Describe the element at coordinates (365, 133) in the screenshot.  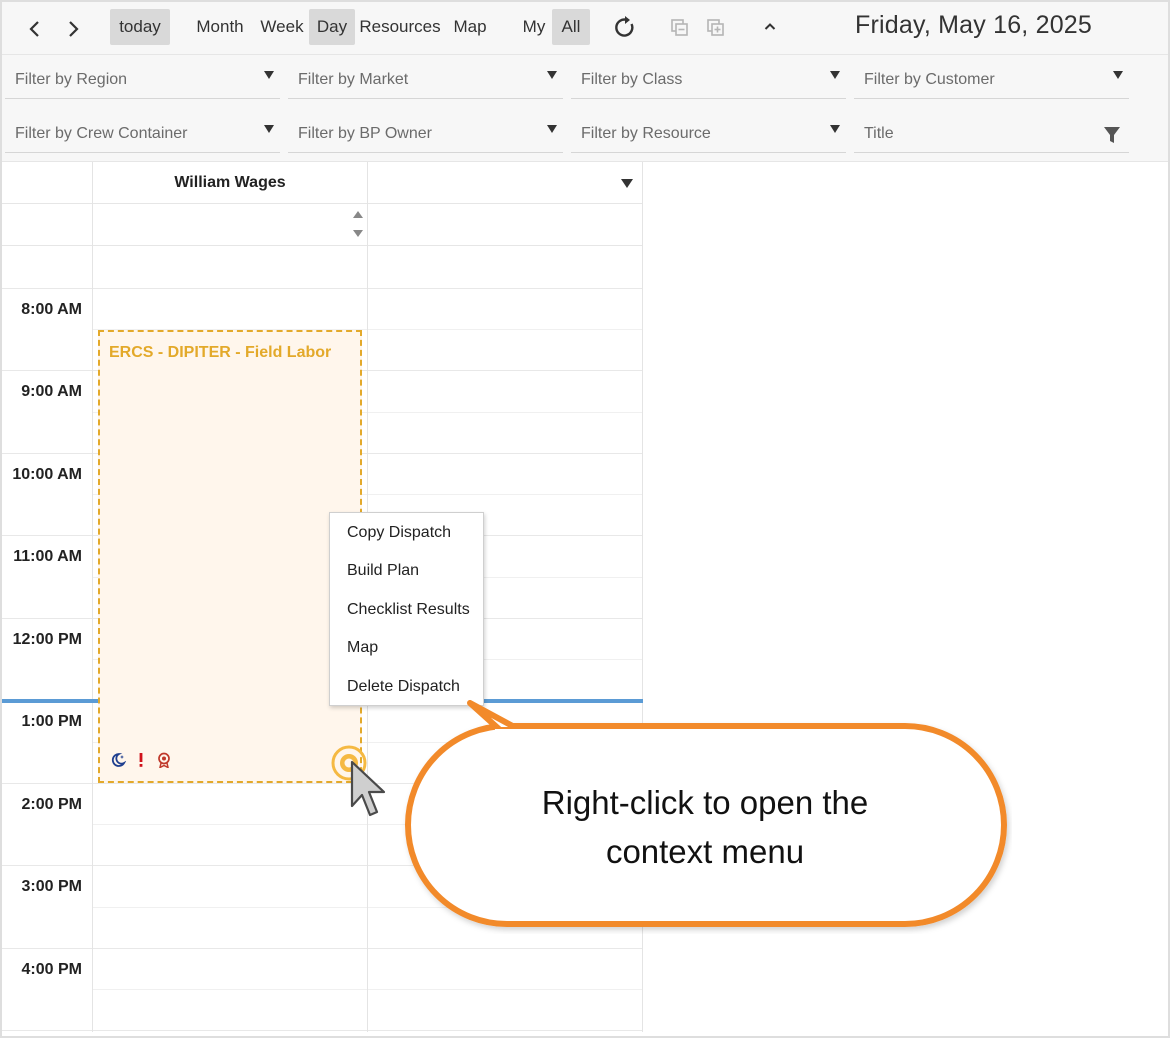
I see `bp-owner-filter-label: Filter by BP Owner` at that location.